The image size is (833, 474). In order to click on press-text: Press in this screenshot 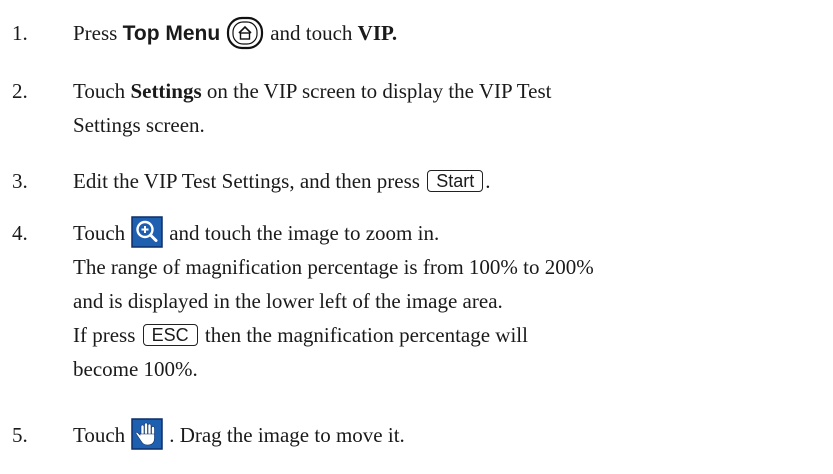, I will do `click(95, 33)`.